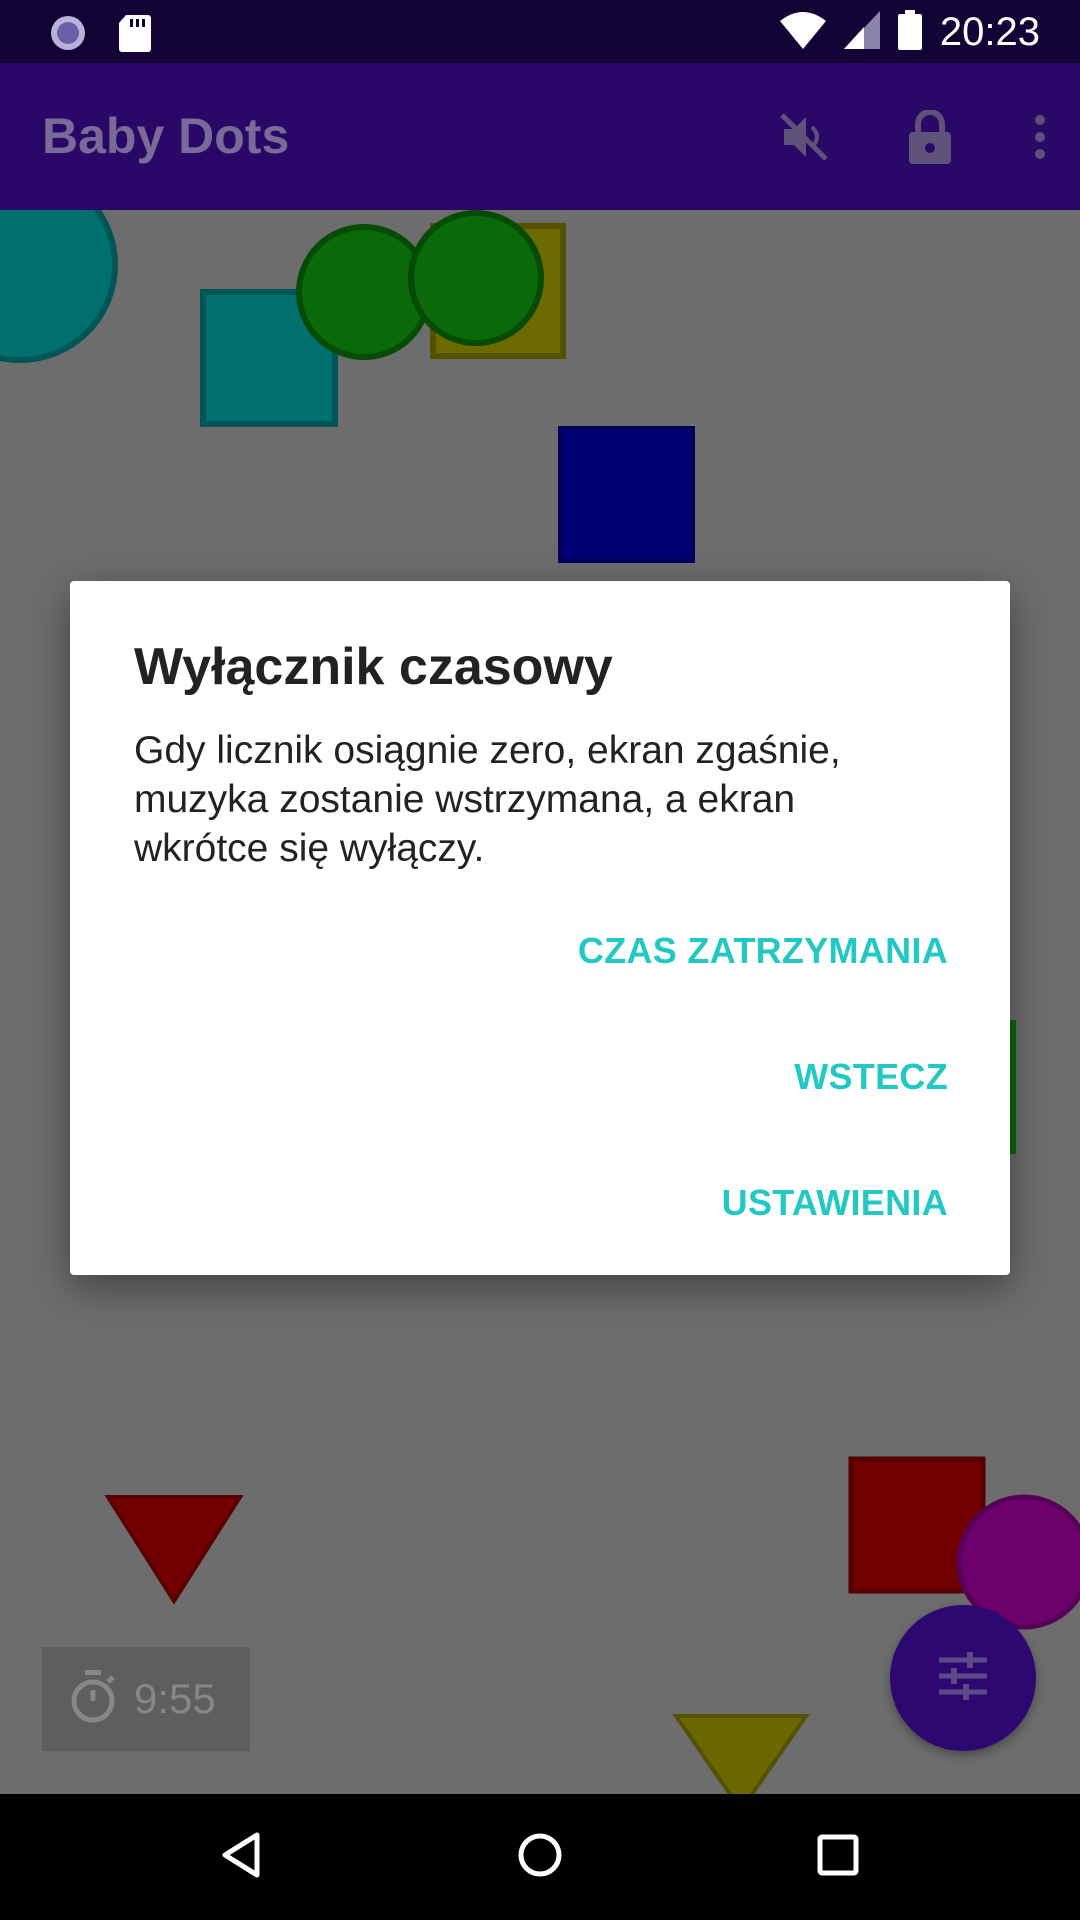 This screenshot has height=1920, width=1080. Describe the element at coordinates (68, 35) in the screenshot. I see `sync-icon` at that location.